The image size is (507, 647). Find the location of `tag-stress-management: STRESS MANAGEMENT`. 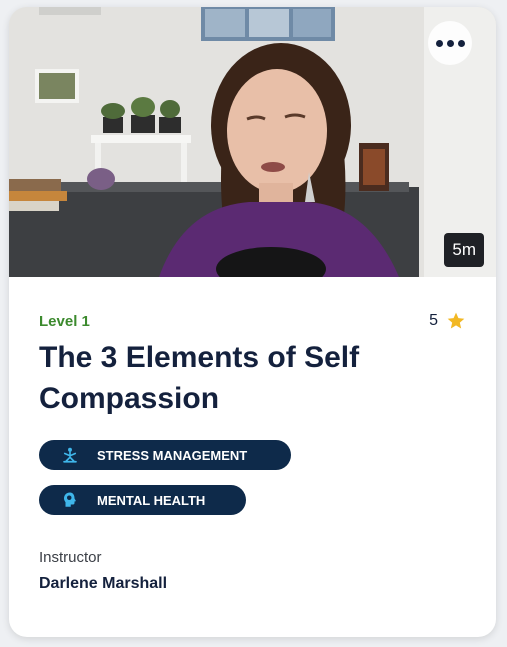

tag-stress-management: STRESS MANAGEMENT is located at coordinates (165, 455).